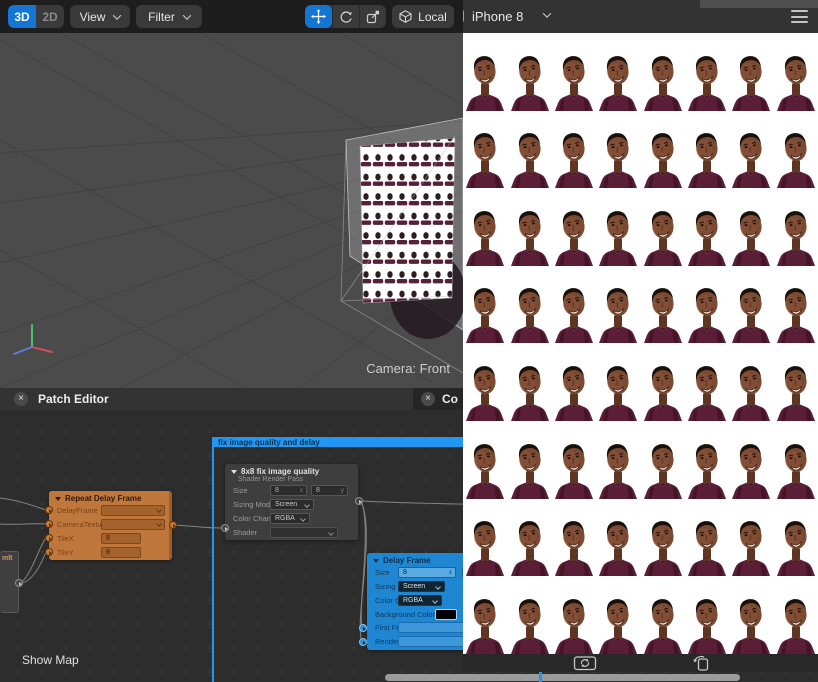 Image resolution: width=818 pixels, height=682 pixels. I want to click on delayframe-input-port, so click(49, 510).